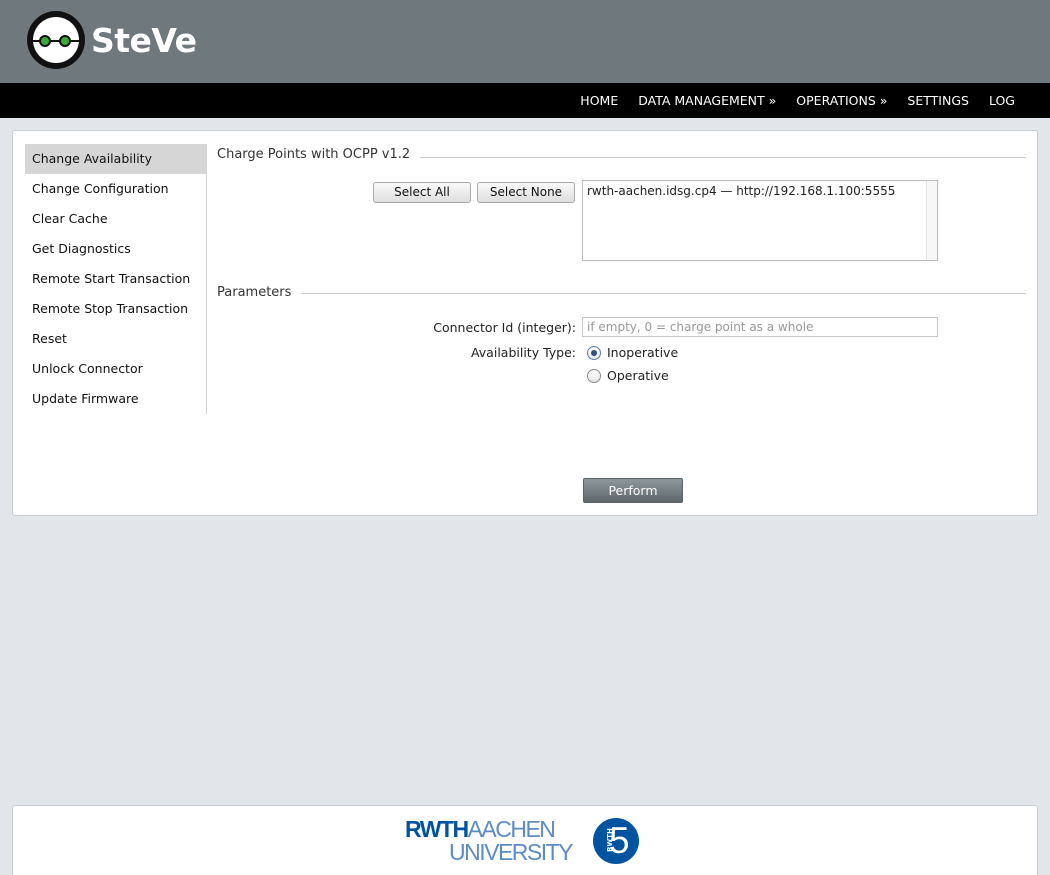  Describe the element at coordinates (707, 100) in the screenshot. I see `nav-data-management: DATA MANAGEMENT »` at that location.